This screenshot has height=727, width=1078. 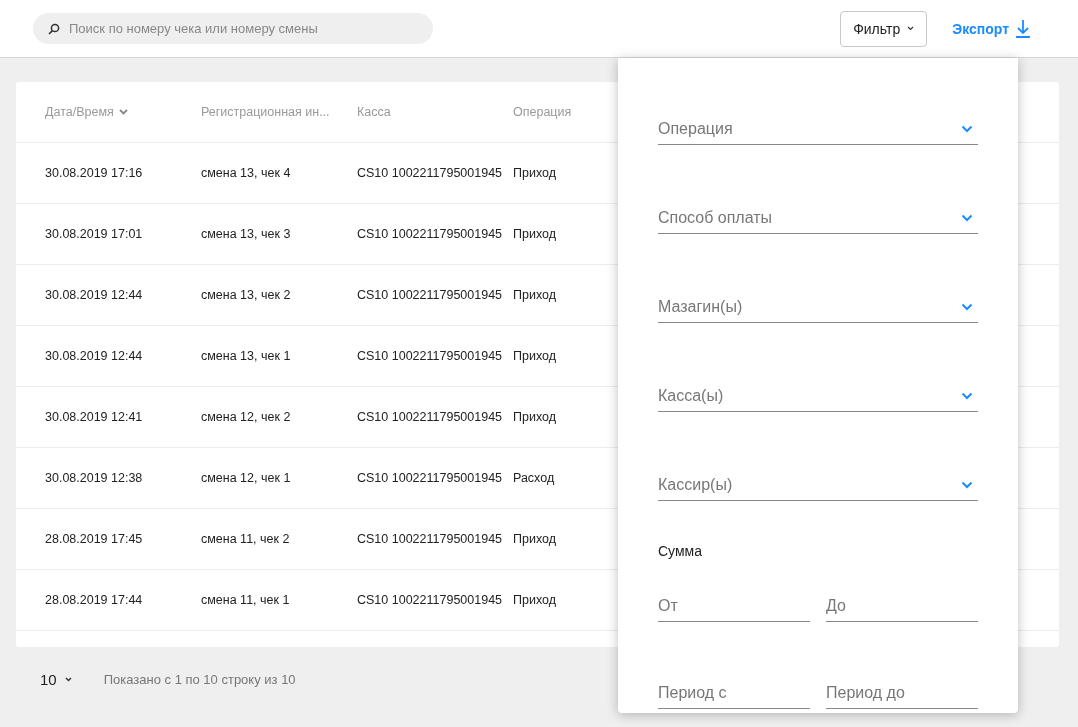 I want to click on select-field: Кассир(ы), so click(x=818, y=485).